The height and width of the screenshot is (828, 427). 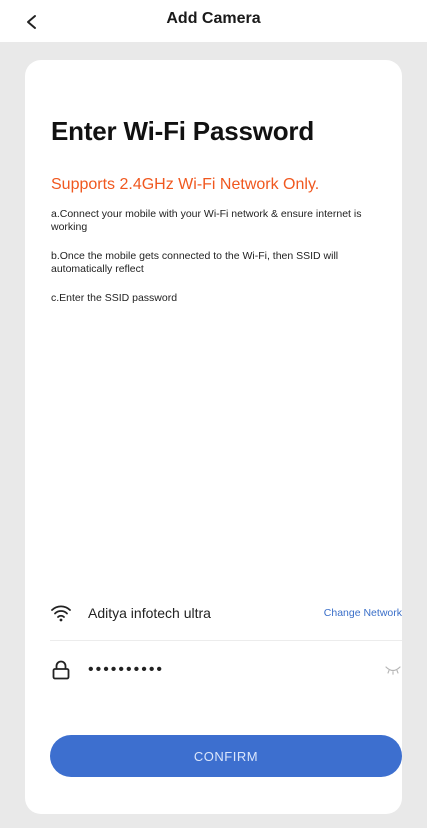 What do you see at coordinates (363, 613) in the screenshot?
I see `change-network-link: Change Network` at bounding box center [363, 613].